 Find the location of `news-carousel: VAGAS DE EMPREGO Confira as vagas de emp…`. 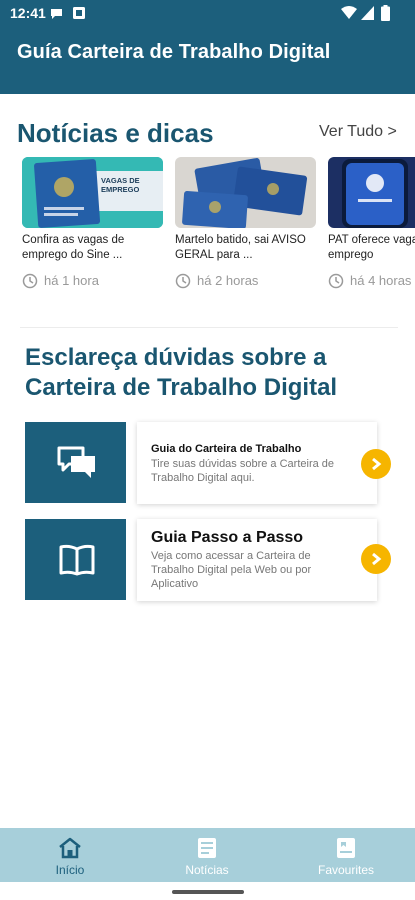

news-carousel: VAGAS DE EMPREGO Confira as vagas de emp… is located at coordinates (218, 227).